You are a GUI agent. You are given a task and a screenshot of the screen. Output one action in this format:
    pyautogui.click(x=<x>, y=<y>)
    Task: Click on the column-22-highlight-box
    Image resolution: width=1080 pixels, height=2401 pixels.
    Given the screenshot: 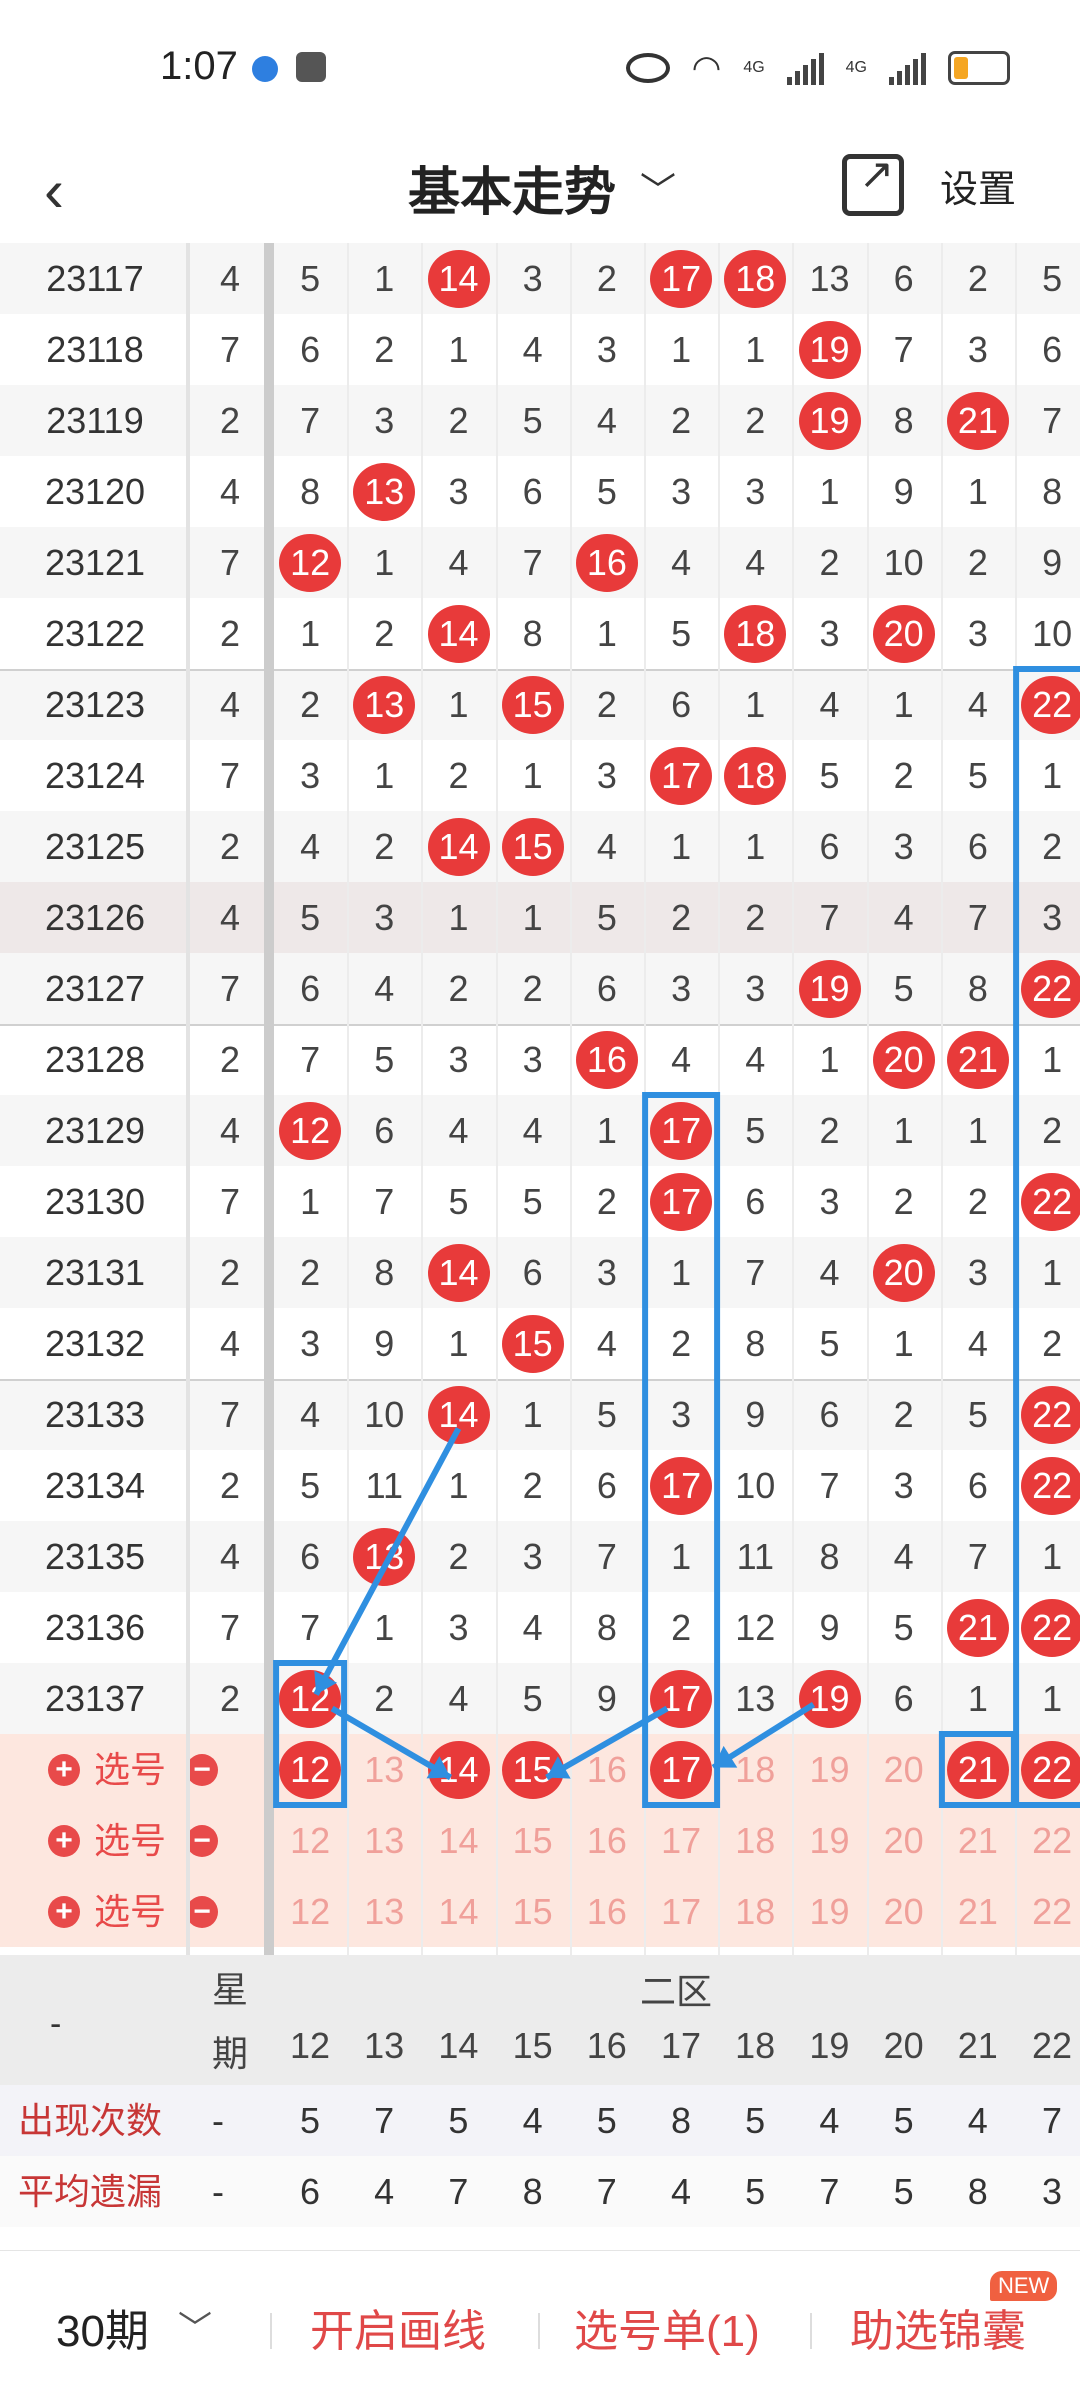 What is the action you would take?
    pyautogui.click(x=1046, y=1237)
    